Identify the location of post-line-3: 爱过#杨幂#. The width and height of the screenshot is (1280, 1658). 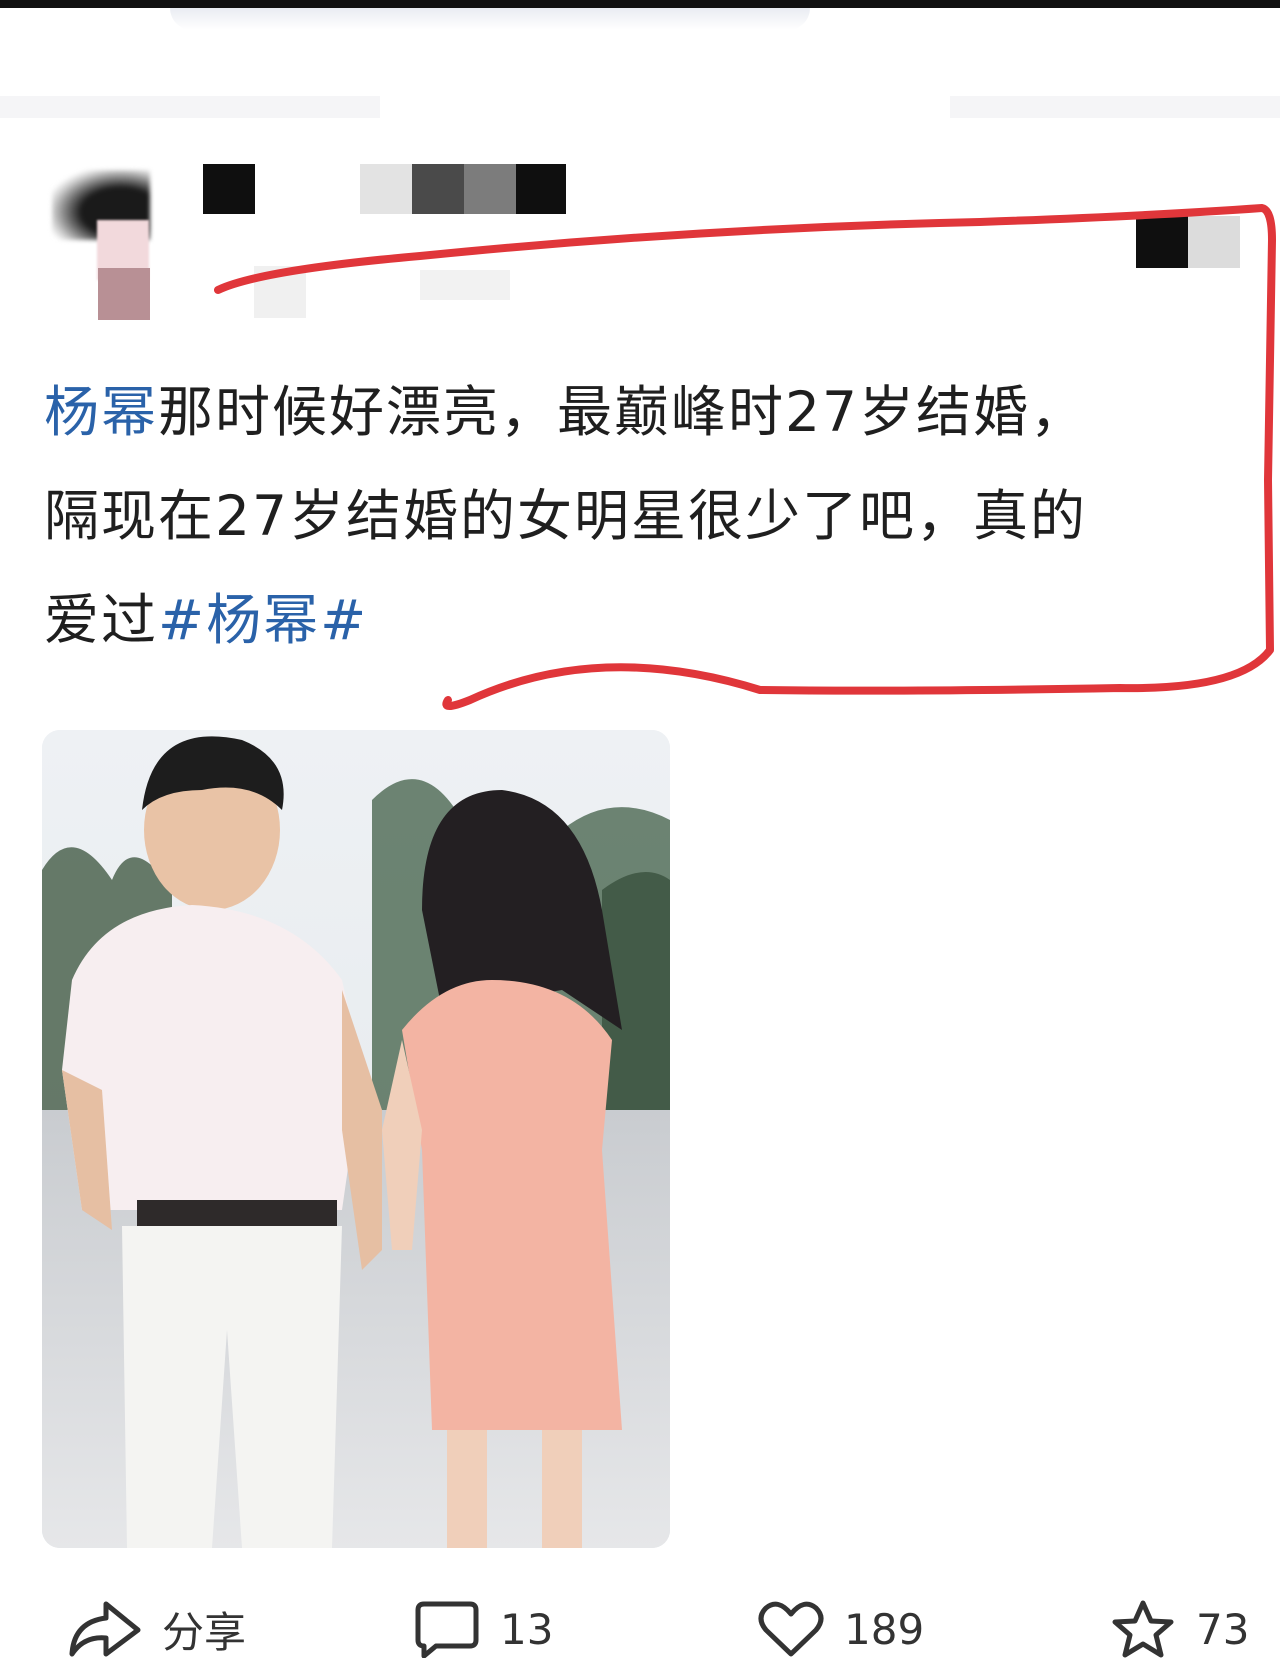
(644, 620).